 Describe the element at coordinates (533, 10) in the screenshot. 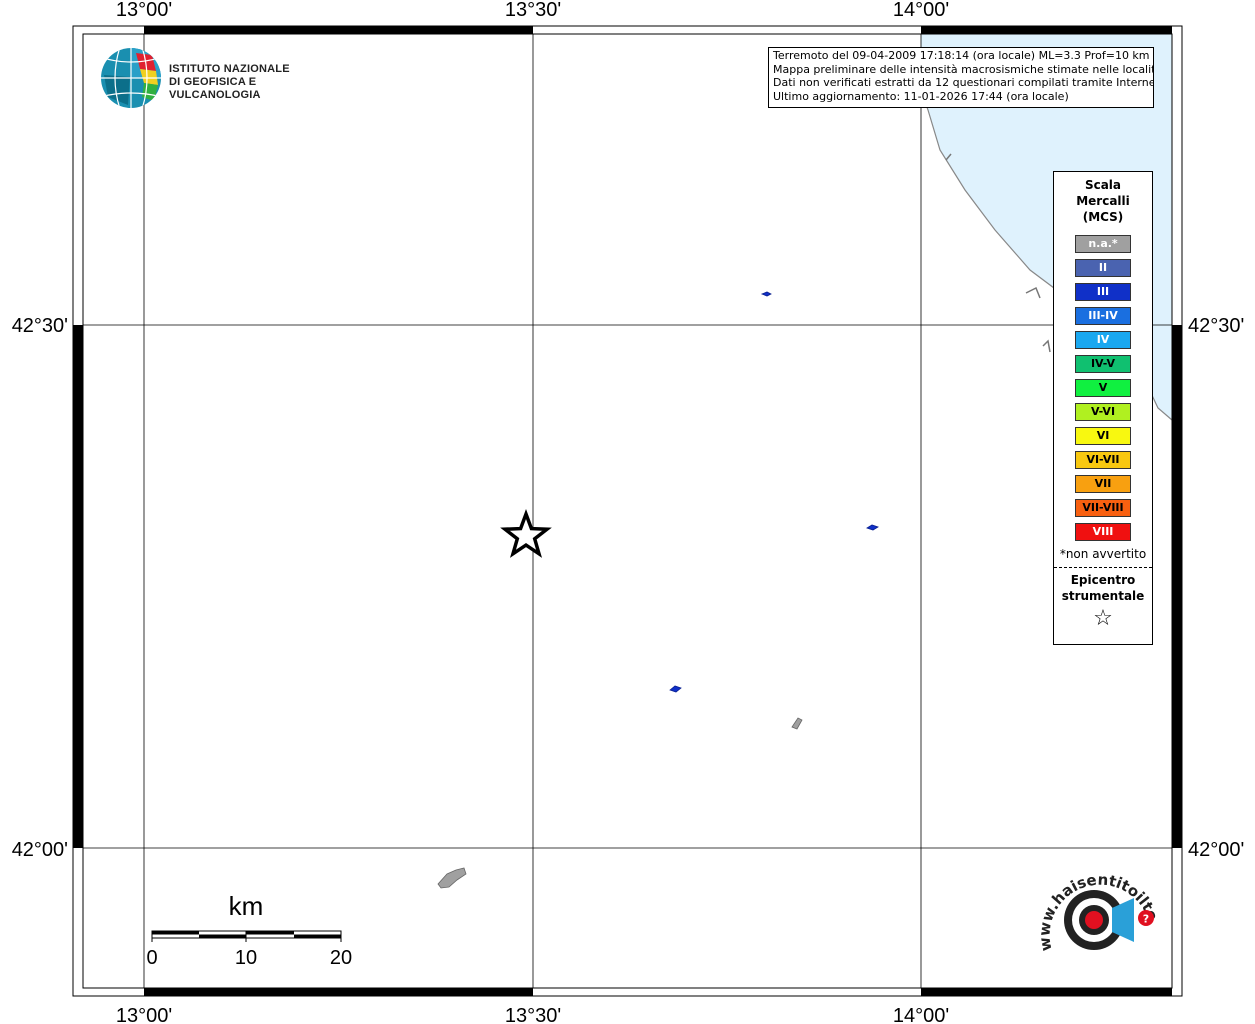

I see `lon-label-top: 13°30'` at that location.